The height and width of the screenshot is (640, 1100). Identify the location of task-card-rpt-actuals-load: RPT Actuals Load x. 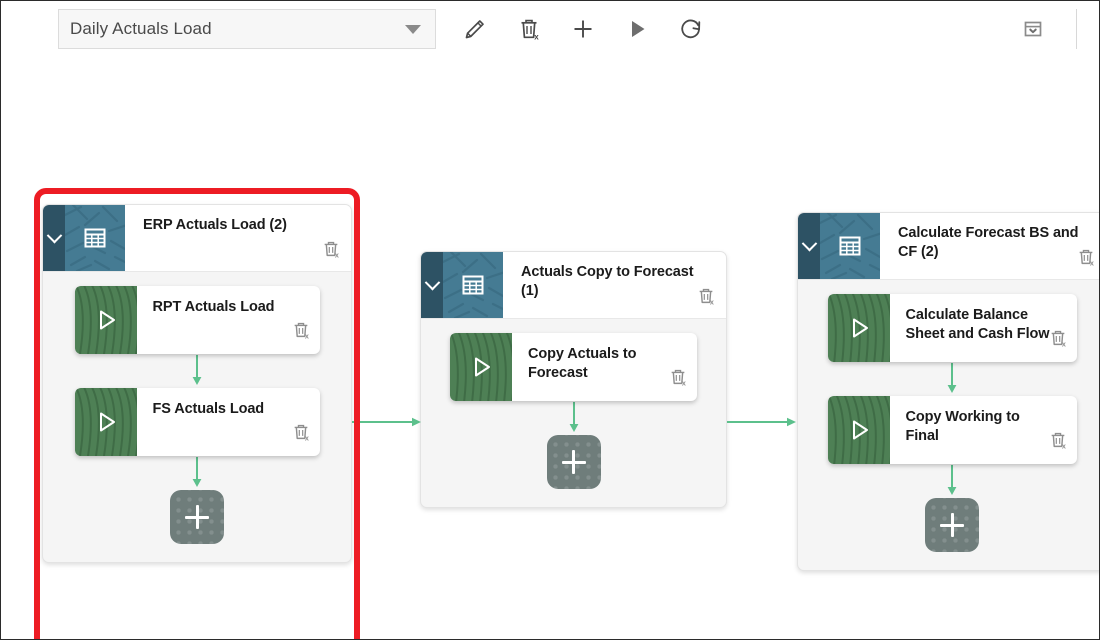
(197, 320).